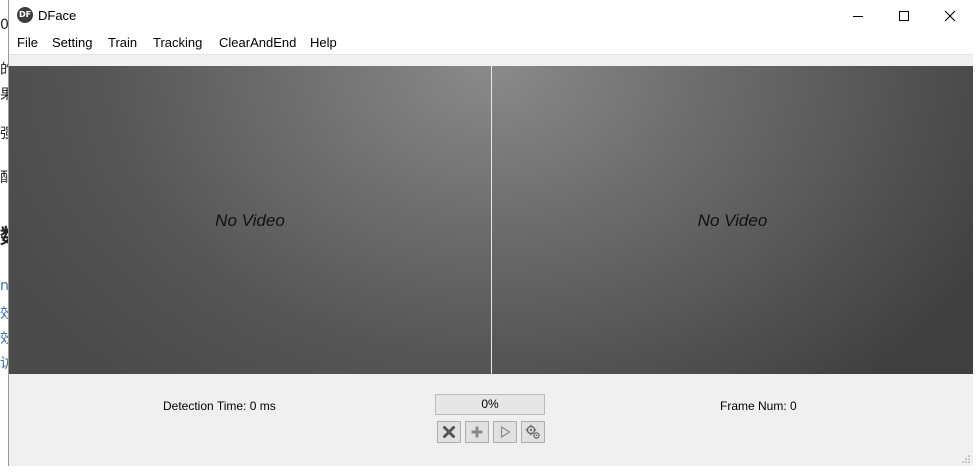 The width and height of the screenshot is (980, 474). I want to click on add-plus-icon, so click(477, 432).